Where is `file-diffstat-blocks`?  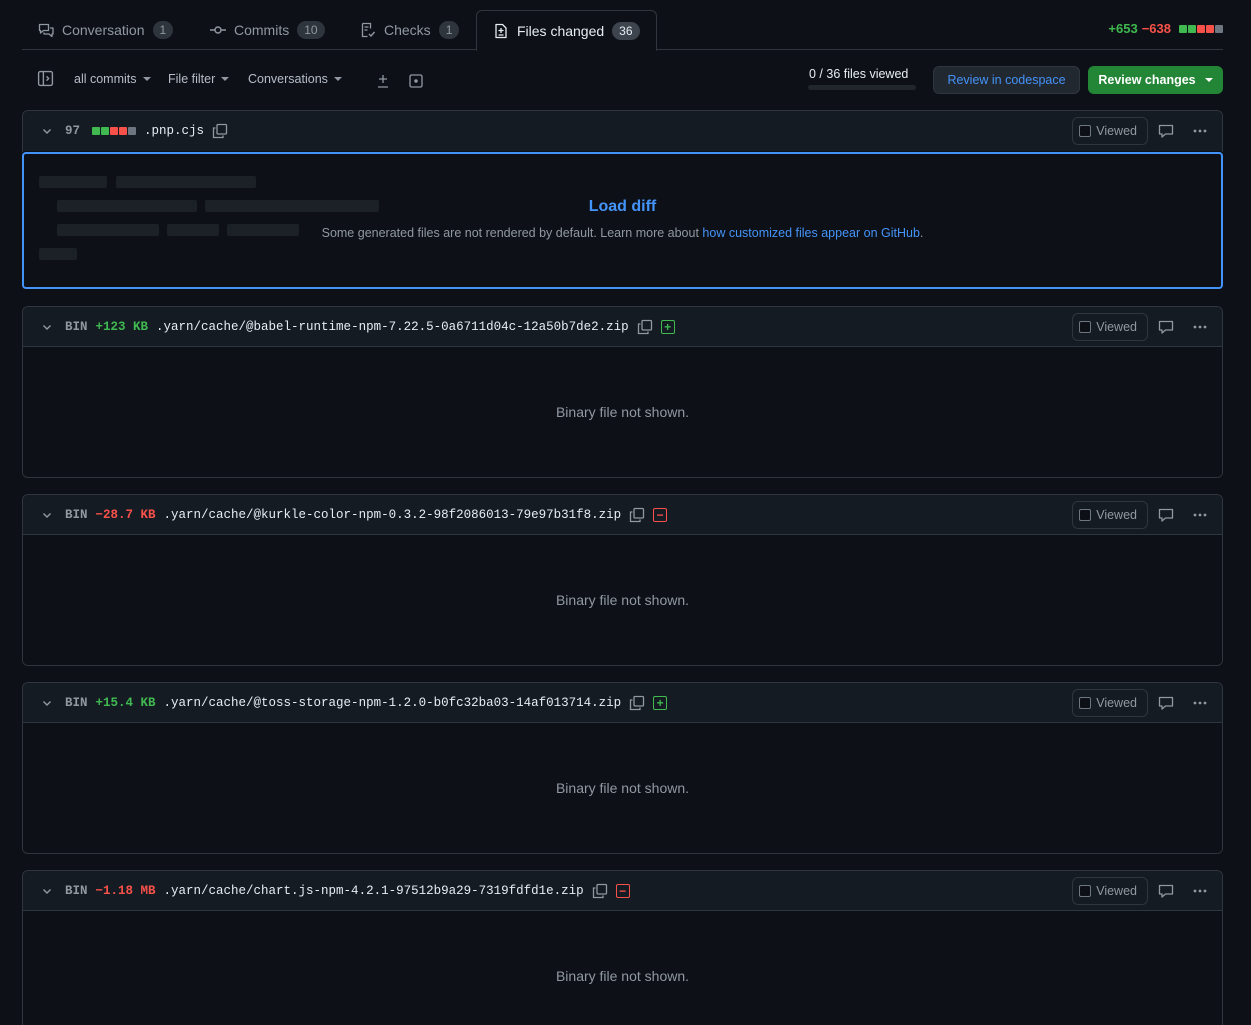 file-diffstat-blocks is located at coordinates (114, 131).